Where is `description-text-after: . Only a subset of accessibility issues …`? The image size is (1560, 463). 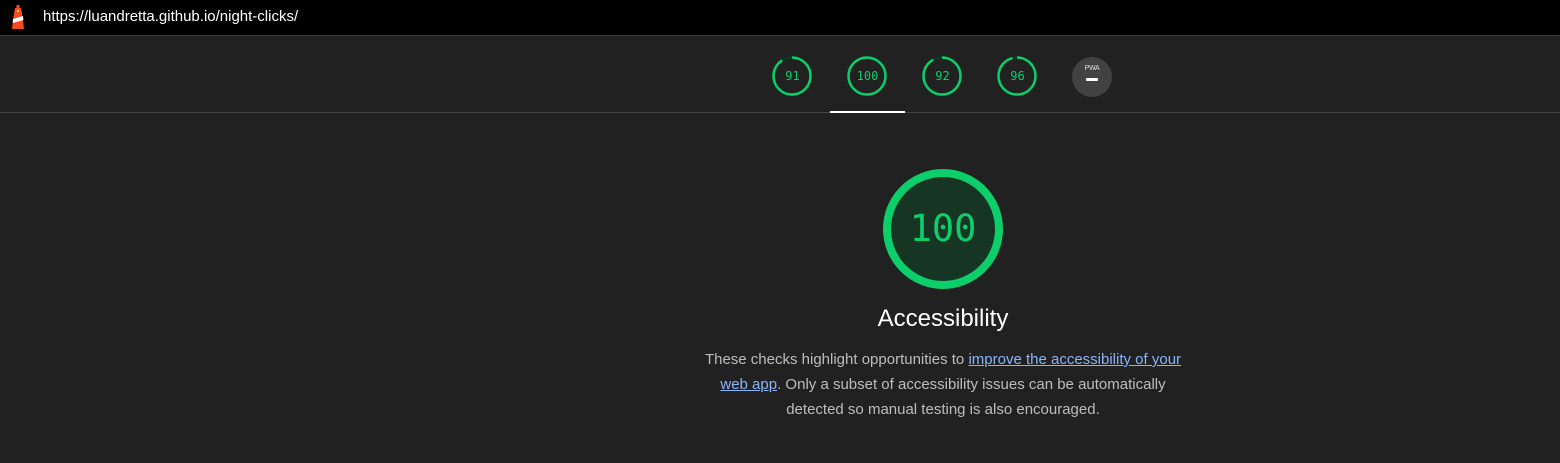
description-text-after: . Only a subset of accessibility issues … is located at coordinates (971, 397).